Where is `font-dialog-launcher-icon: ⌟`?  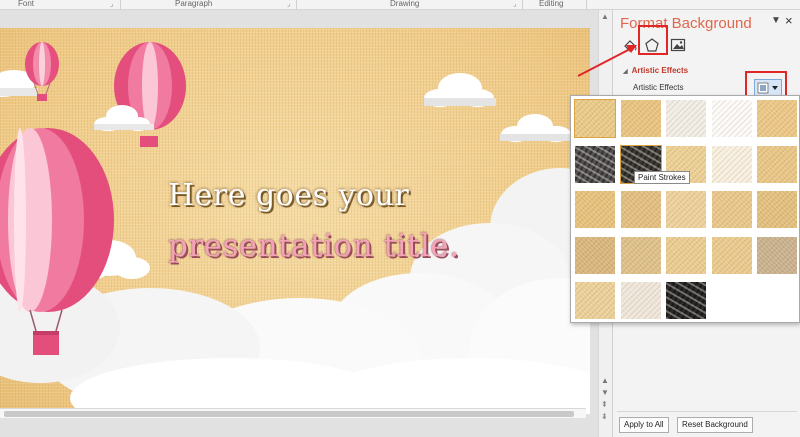
font-dialog-launcher-icon: ⌟ is located at coordinates (111, 4).